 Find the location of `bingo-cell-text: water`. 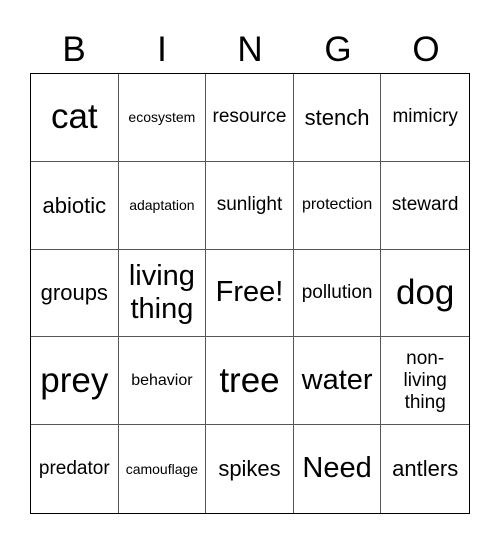

bingo-cell-text: water is located at coordinates (337, 380).